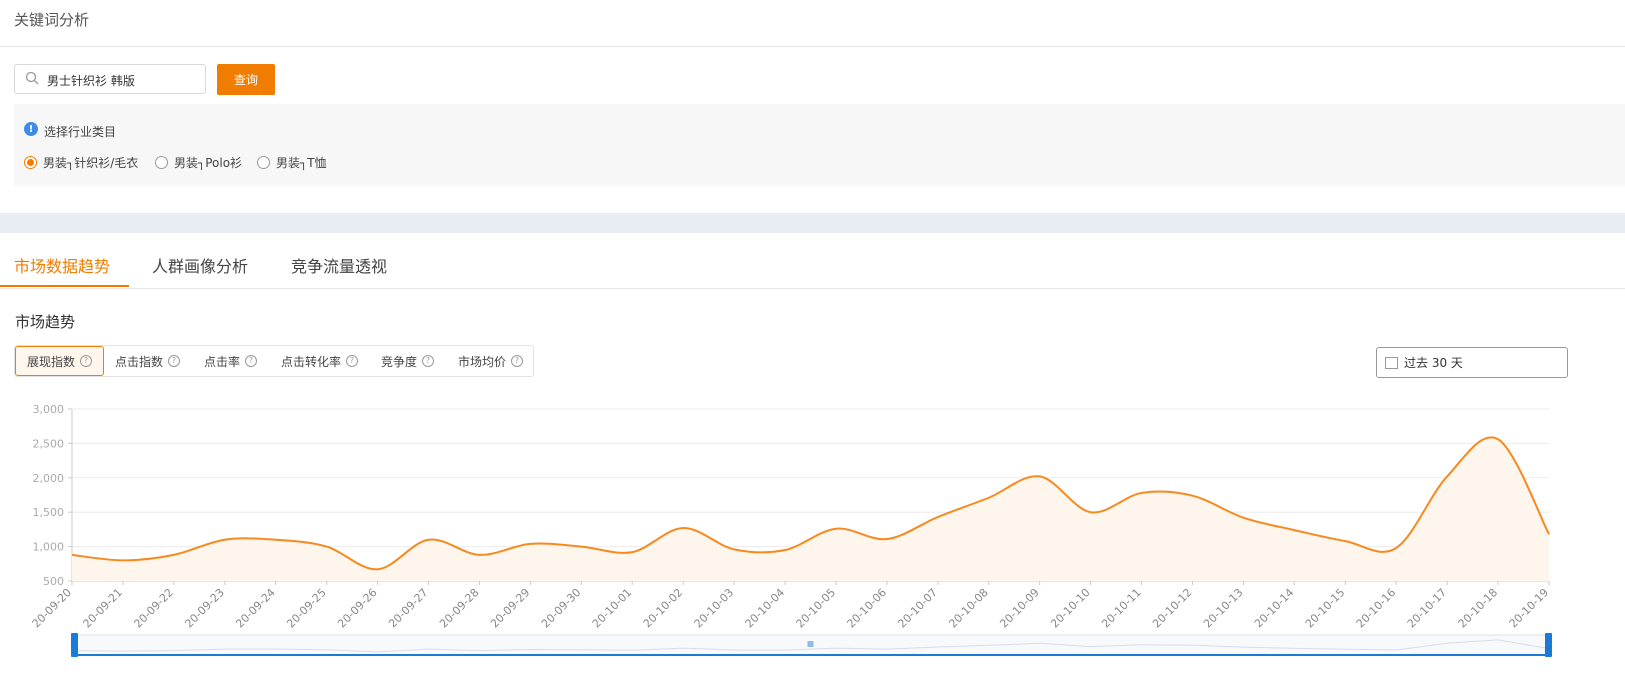 The height and width of the screenshot is (689, 1625). I want to click on category-option-polo: 男装┐Polo衫, so click(198, 162).